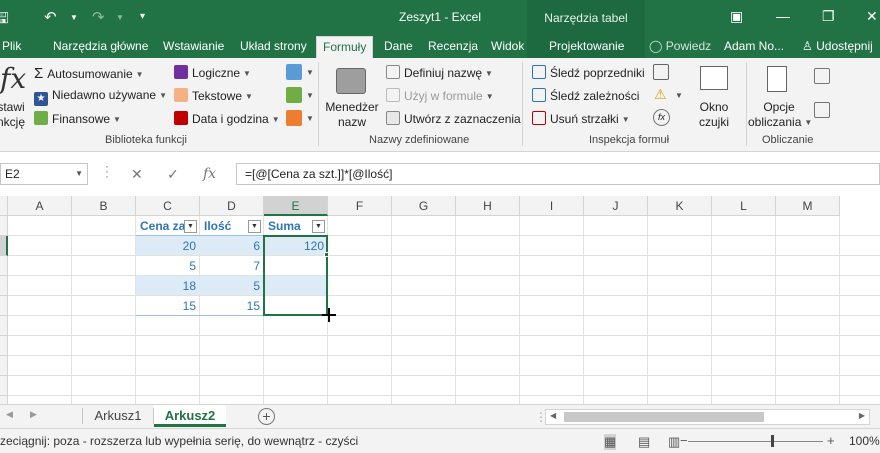 The width and height of the screenshot is (880, 453). I want to click on column-header-a: A, so click(40, 206).